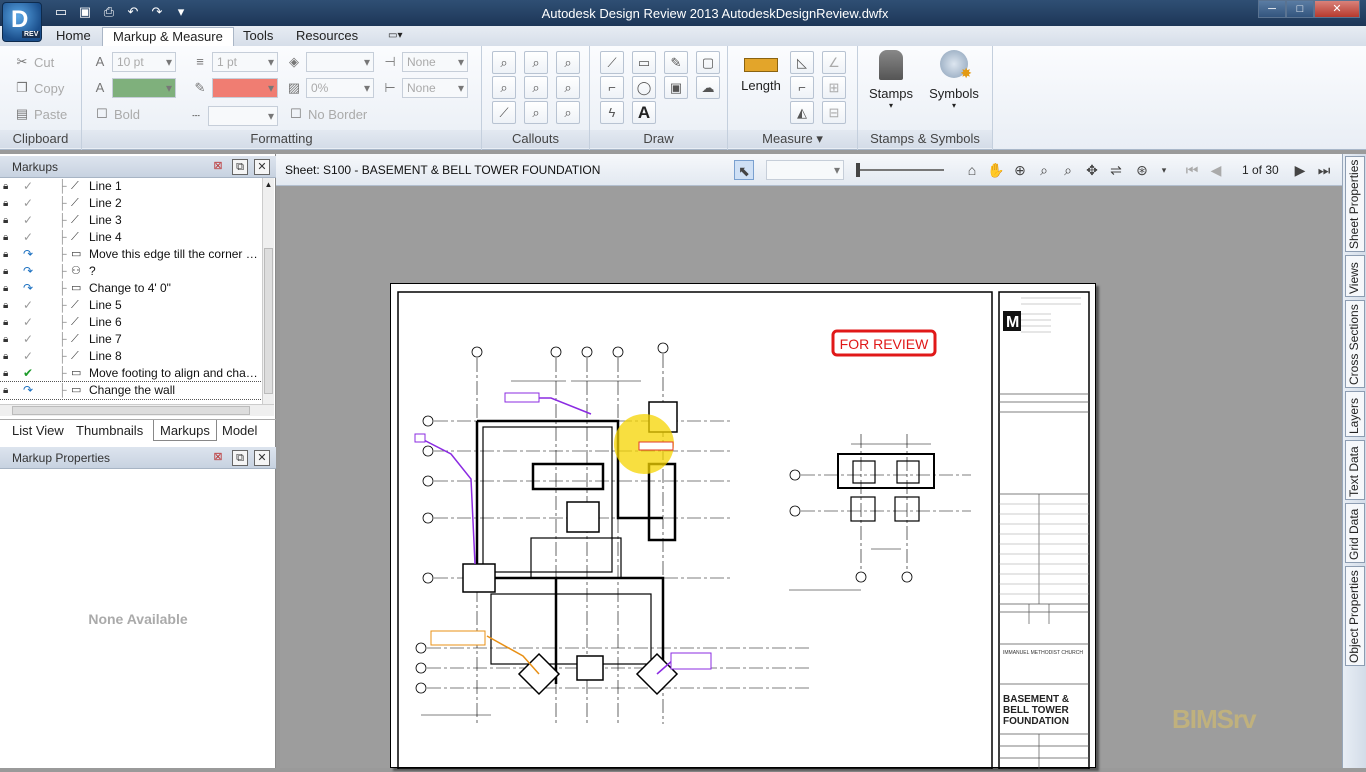  Describe the element at coordinates (28, 373) in the screenshot. I see `markup-status-icon: ✔` at that location.